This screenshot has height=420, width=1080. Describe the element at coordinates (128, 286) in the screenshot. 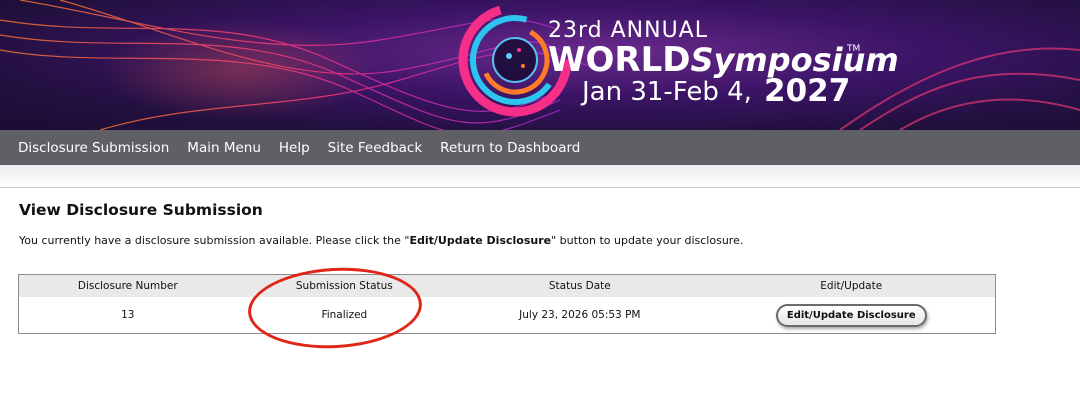

I see `header-disclosure-number: Disclosure Number` at that location.